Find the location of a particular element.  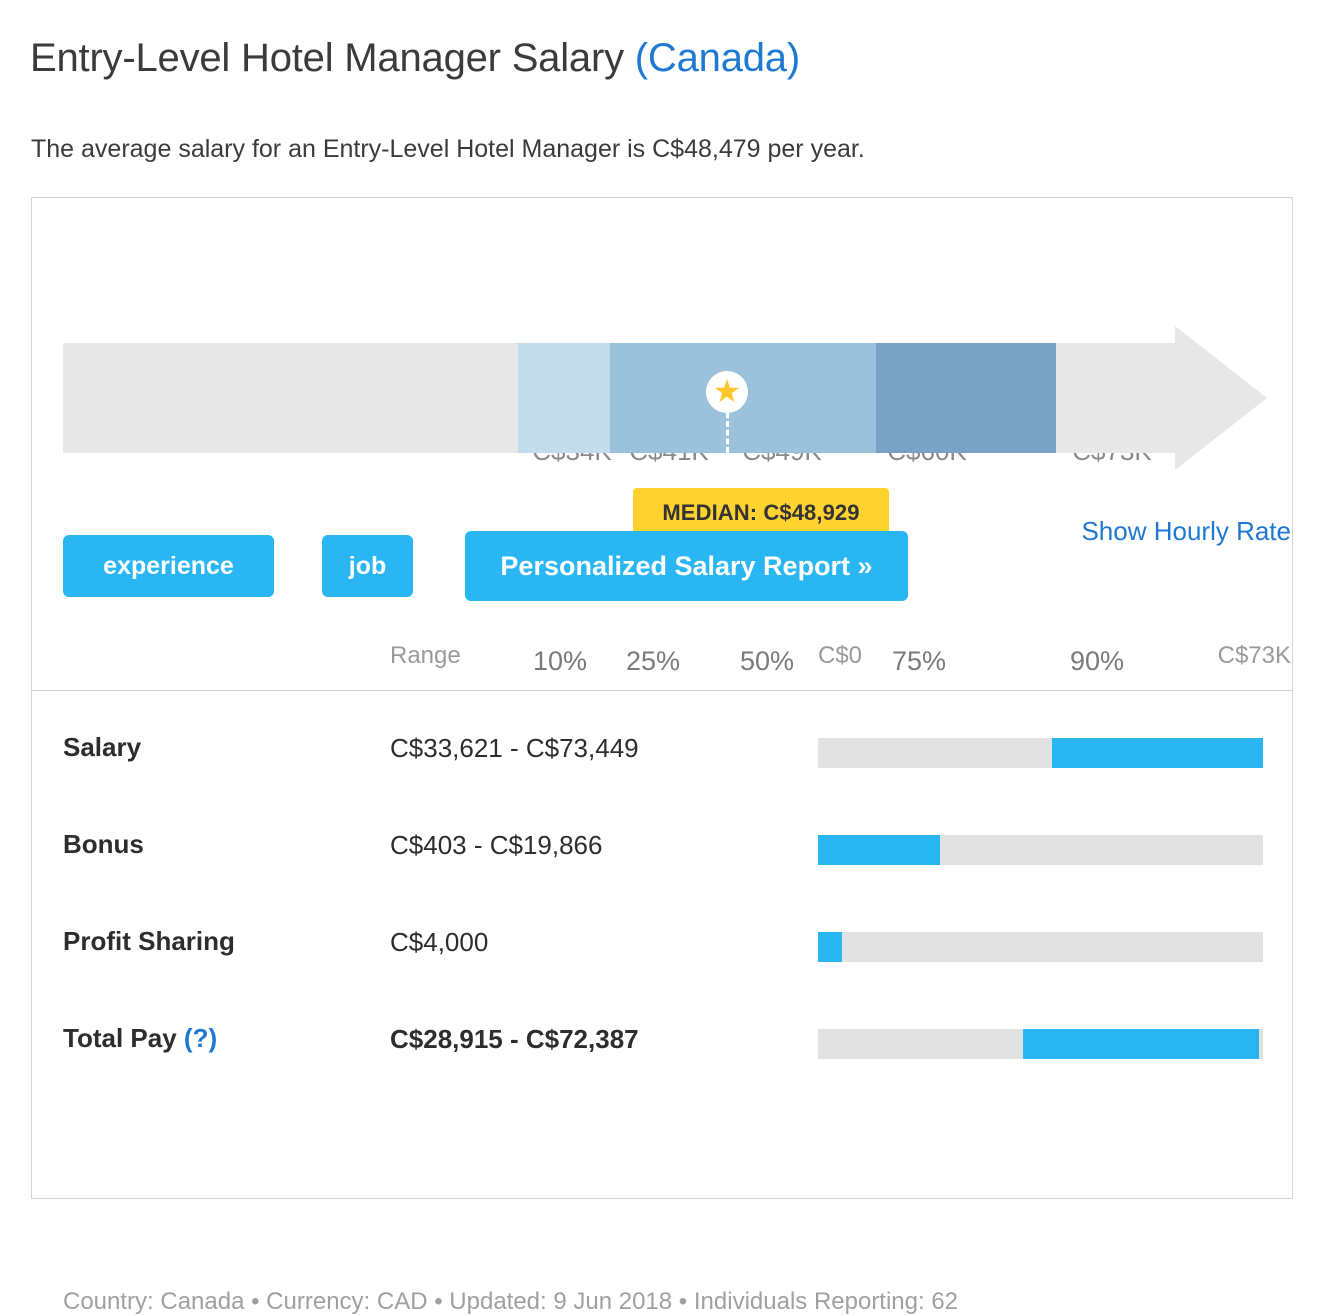

row-range-profit-sharing: C$4,000 is located at coordinates (439, 942).